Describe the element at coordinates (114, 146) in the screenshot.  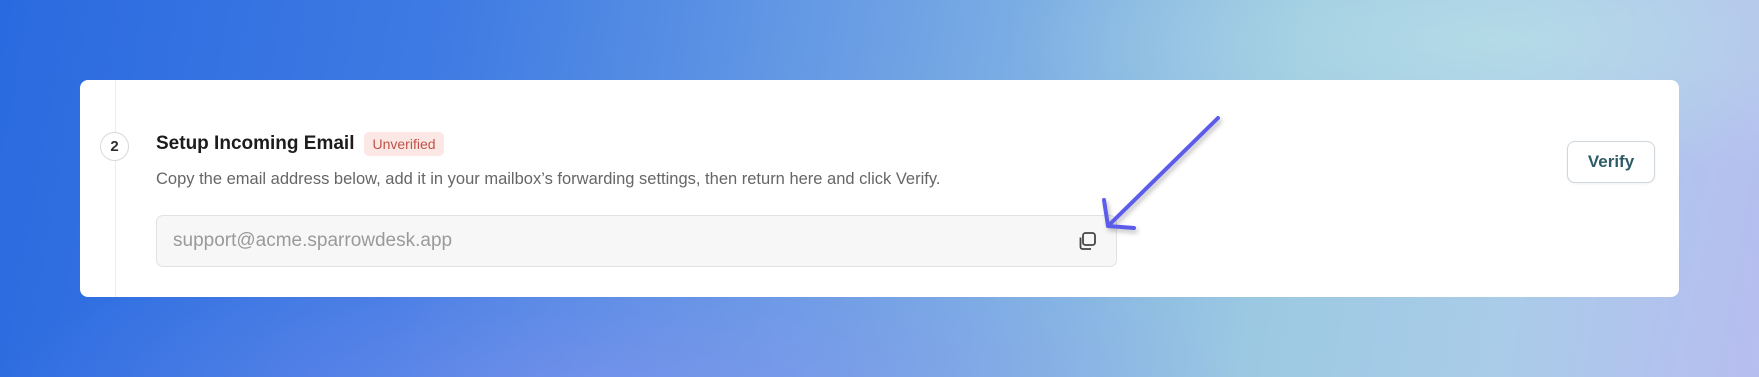
I see `step-number: 2` at that location.